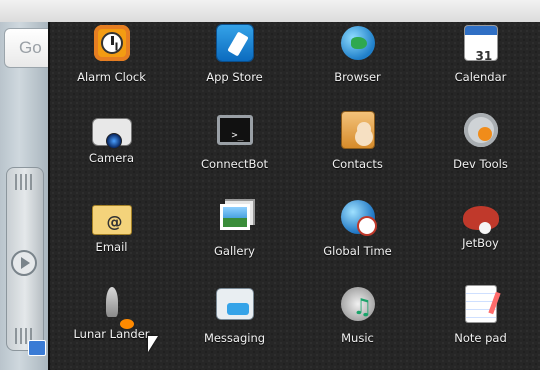 The height and width of the screenshot is (370, 540). What do you see at coordinates (153, 344) in the screenshot?
I see `mouse-cursor-icon` at bounding box center [153, 344].